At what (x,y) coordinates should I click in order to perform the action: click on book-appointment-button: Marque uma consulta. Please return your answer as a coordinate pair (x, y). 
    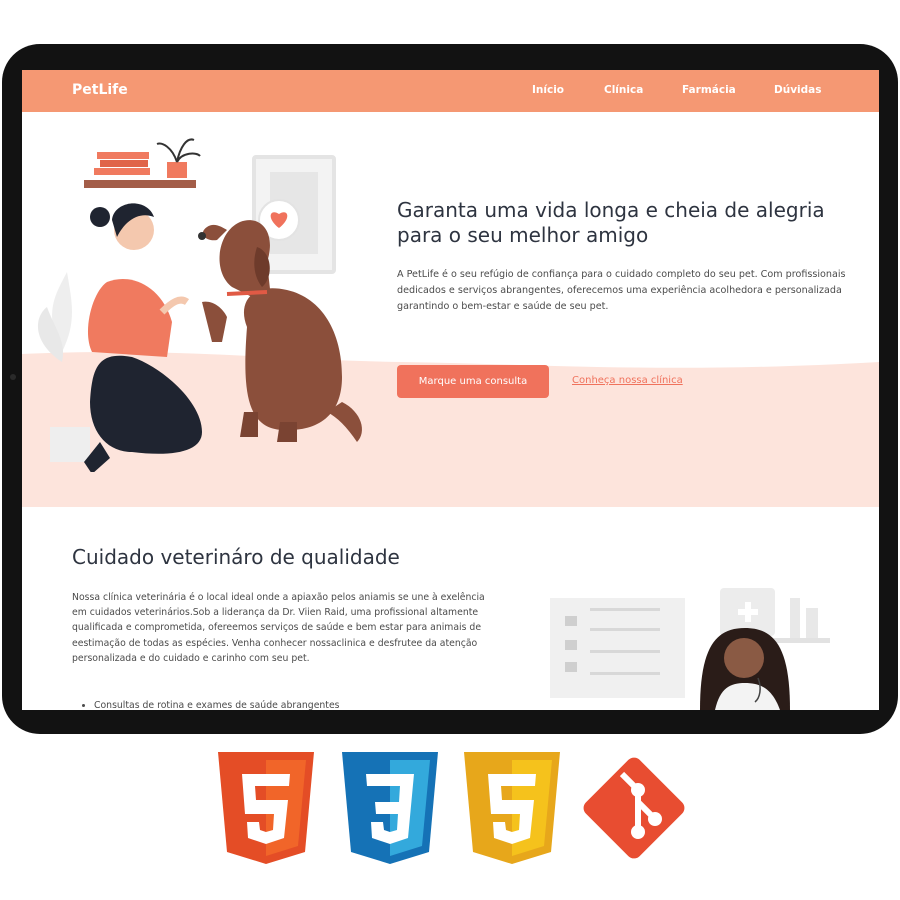
    Looking at the image, I should click on (473, 381).